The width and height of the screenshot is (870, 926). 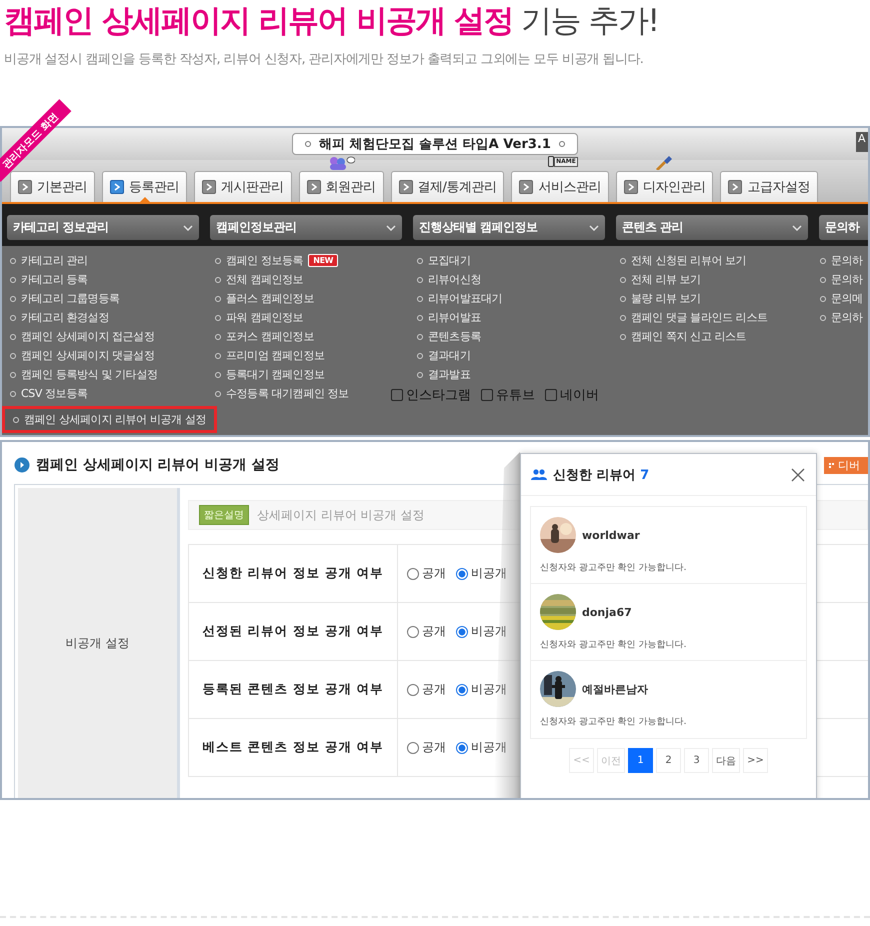 I want to click on menu-item: 캠페인 상세페이지 접근설정, so click(x=82, y=336).